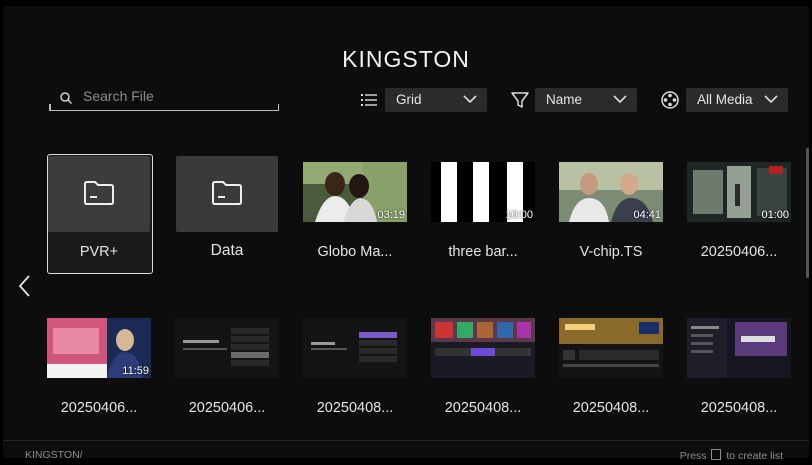 Image resolution: width=812 pixels, height=465 pixels. Describe the element at coordinates (586, 100) in the screenshot. I see `sort-dropdown: Name` at that location.